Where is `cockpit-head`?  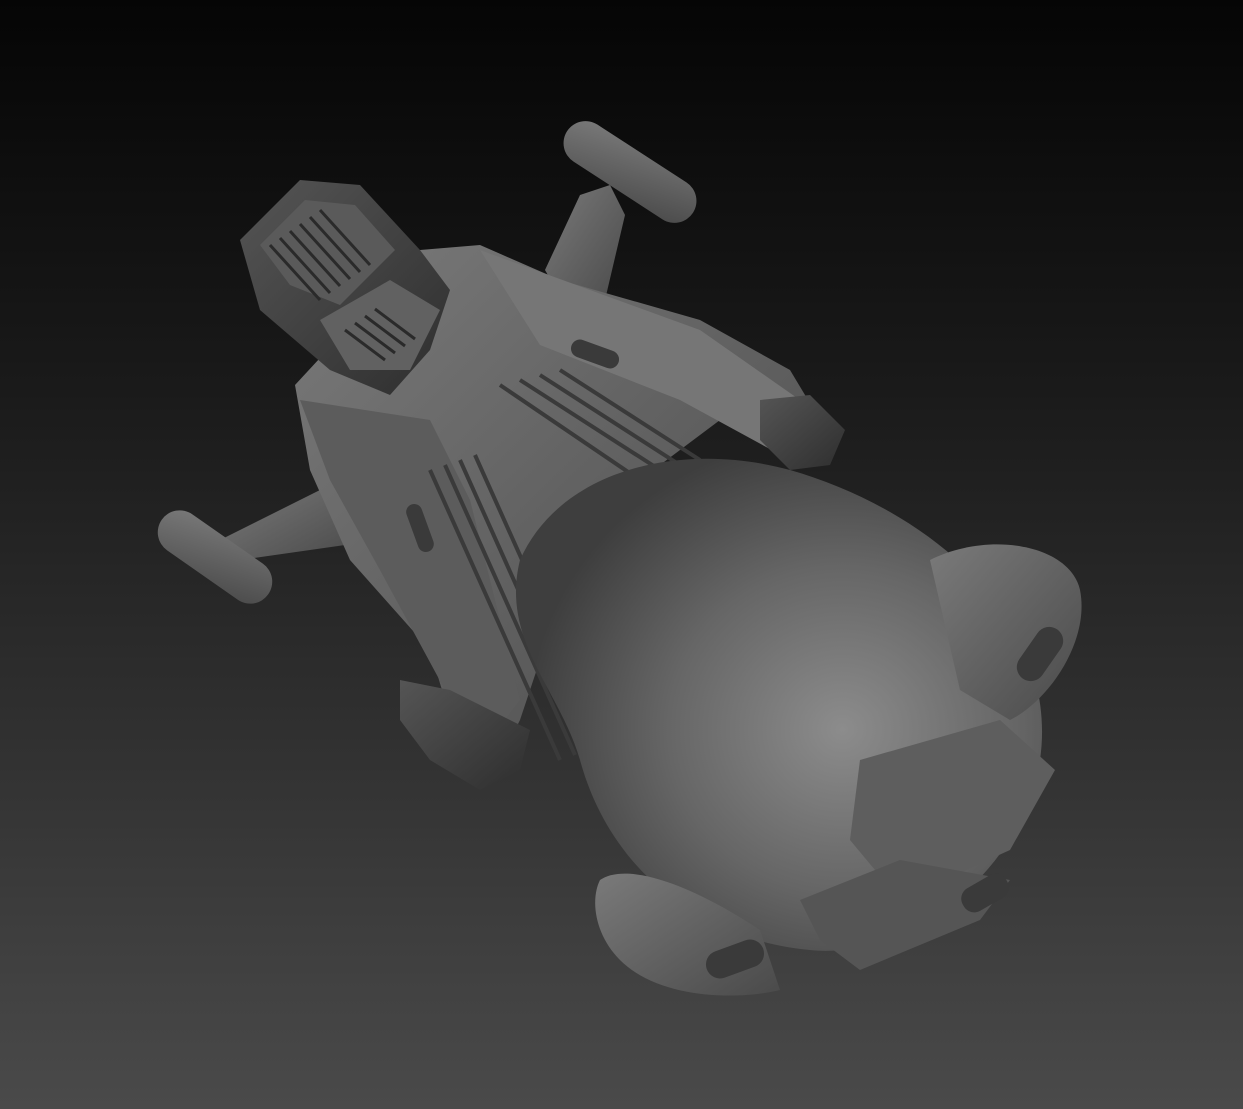 cockpit-head is located at coordinates (345, 287).